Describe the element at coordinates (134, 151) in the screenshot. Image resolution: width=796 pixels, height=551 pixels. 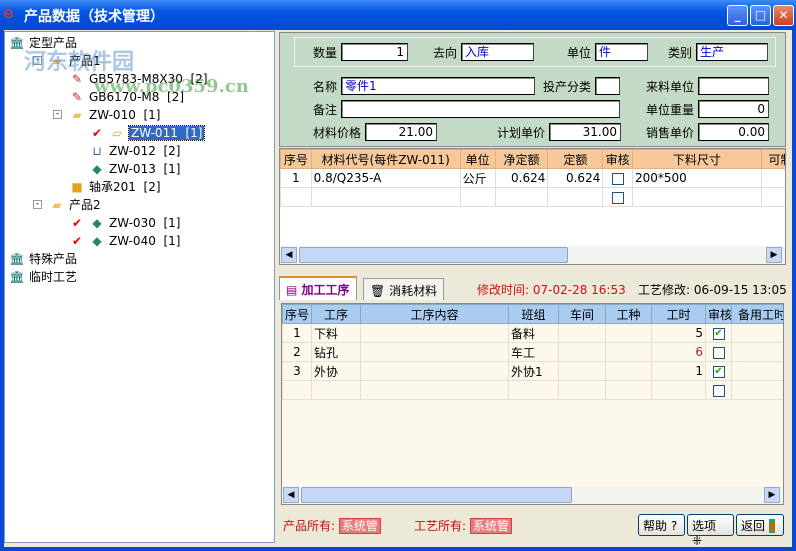
I see `tree-node: ⊔ ZW-012 [2]` at that location.